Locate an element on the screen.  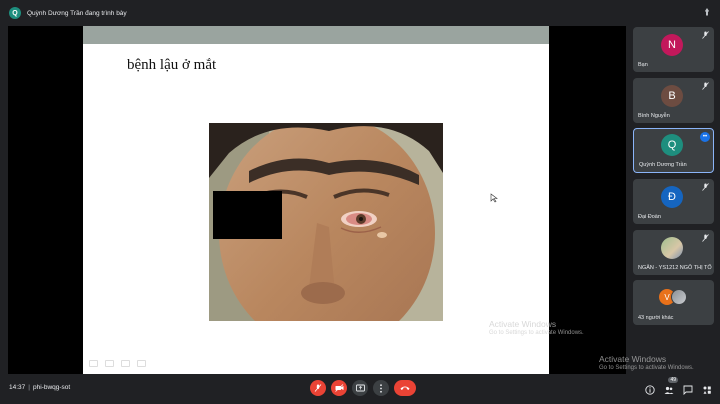
end-call-icon is located at coordinates (405, 388).